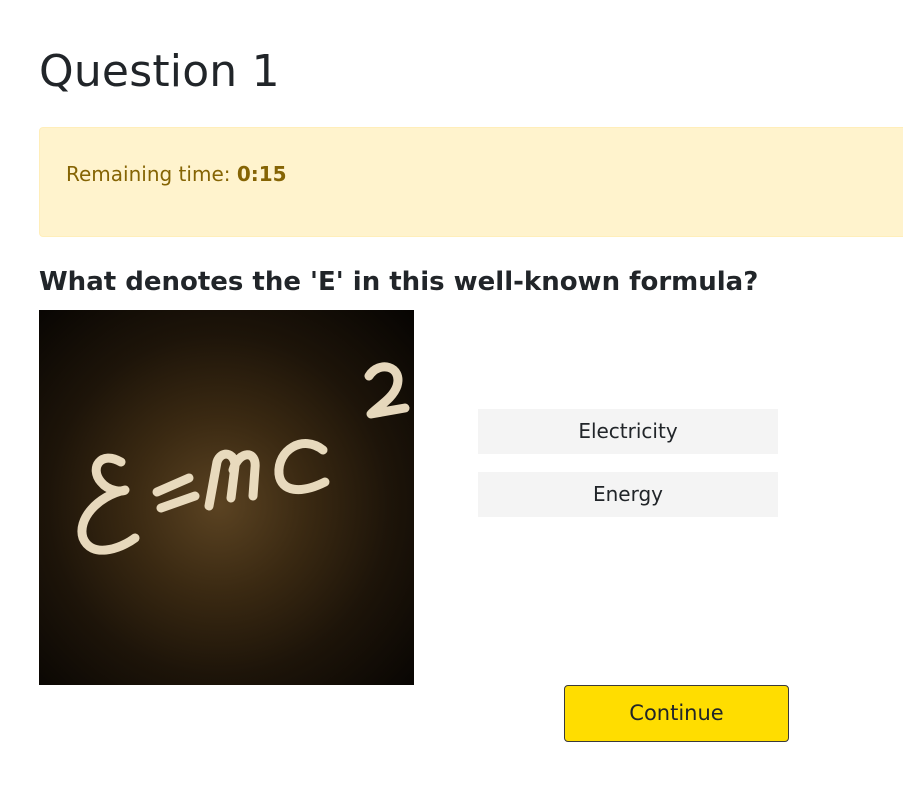 The image size is (903, 795). I want to click on timer-value: 0:15, so click(261, 174).